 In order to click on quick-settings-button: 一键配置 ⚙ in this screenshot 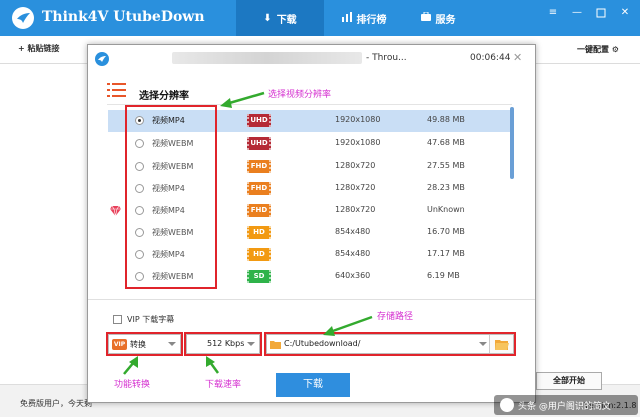, I will do `click(598, 49)`.